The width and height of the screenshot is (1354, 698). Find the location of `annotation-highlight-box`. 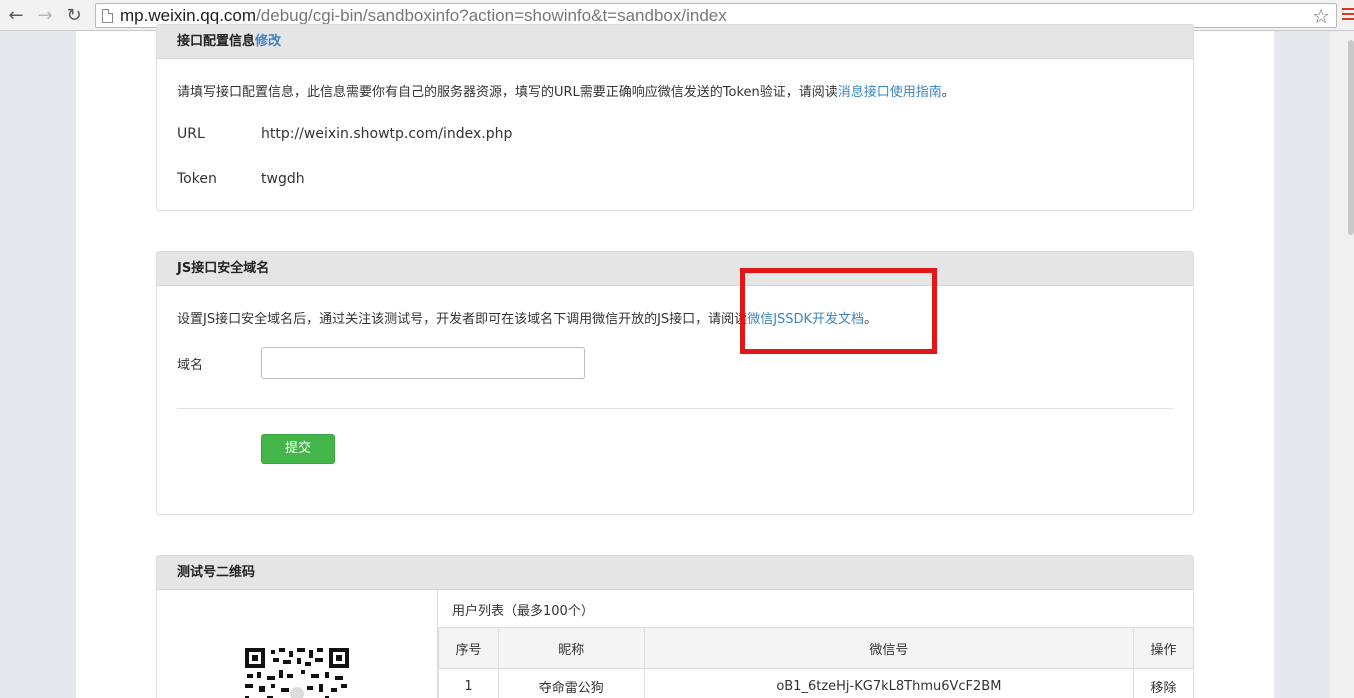

annotation-highlight-box is located at coordinates (838, 311).